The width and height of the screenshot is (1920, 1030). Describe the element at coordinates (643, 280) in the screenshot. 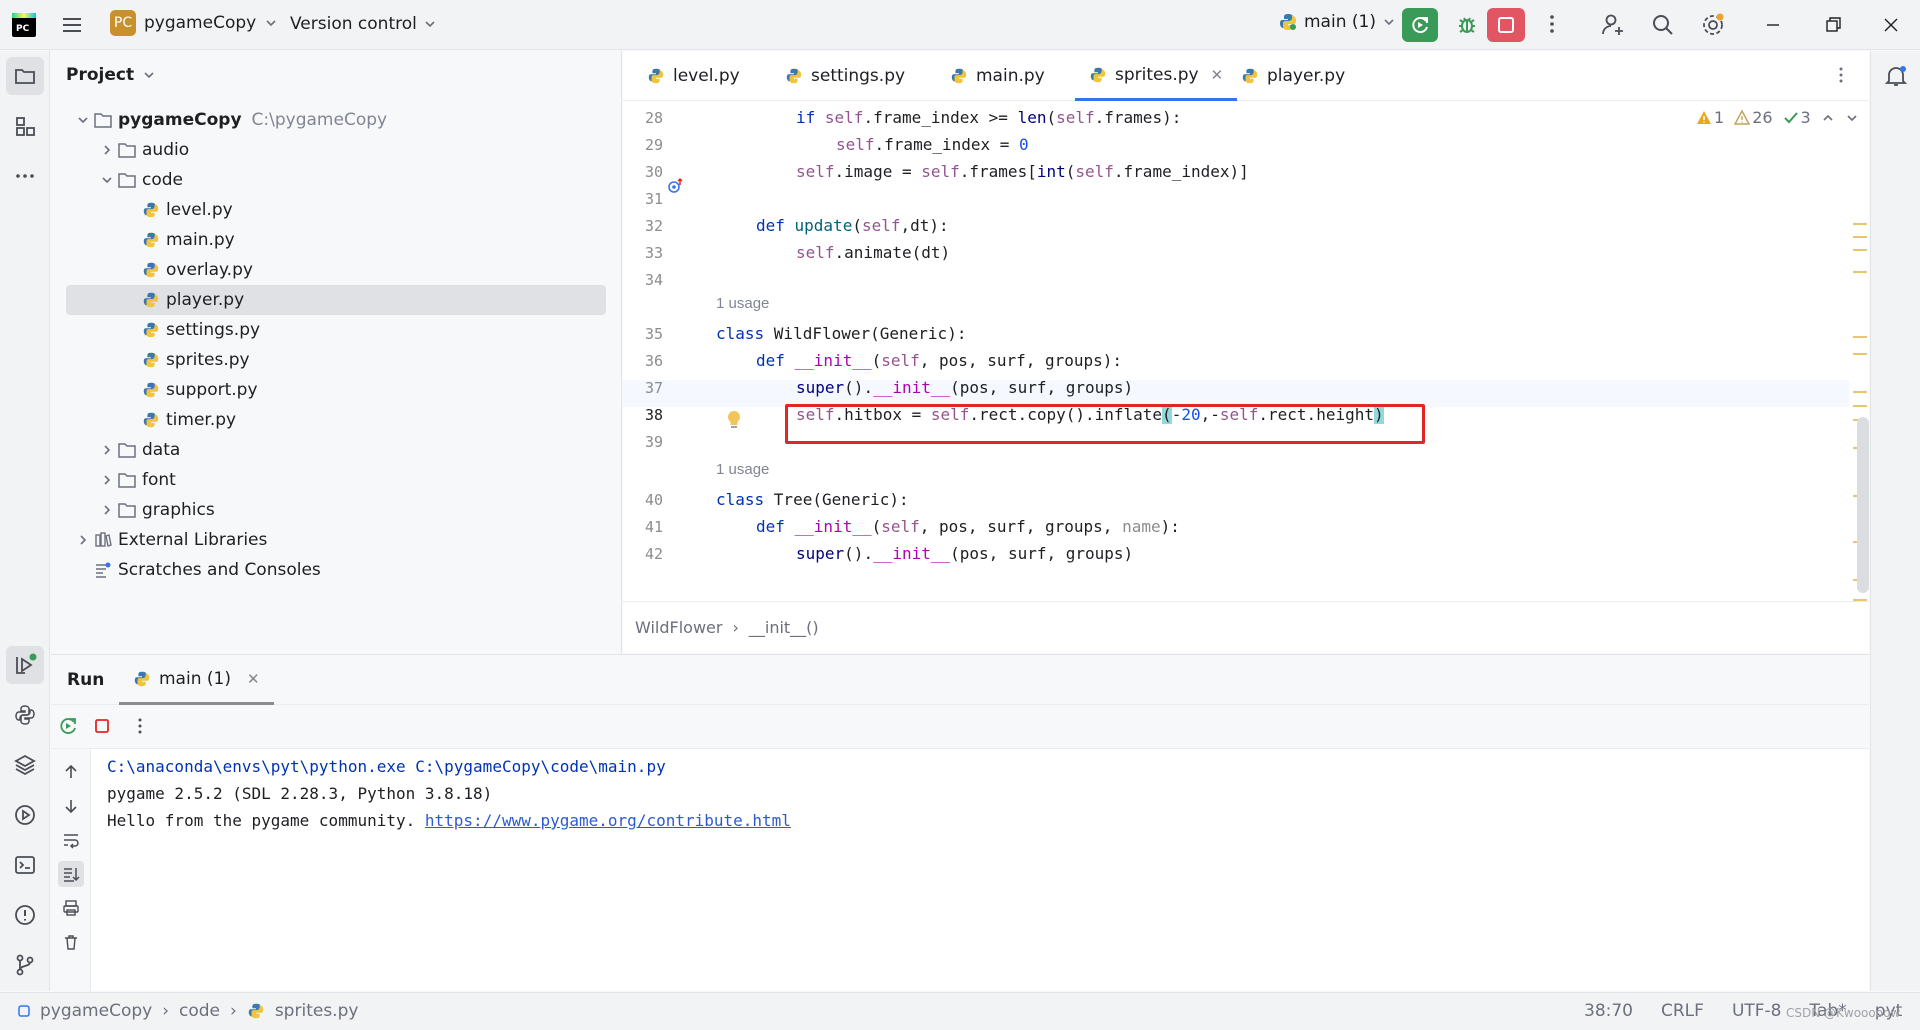

I see `line-number: 34` at that location.